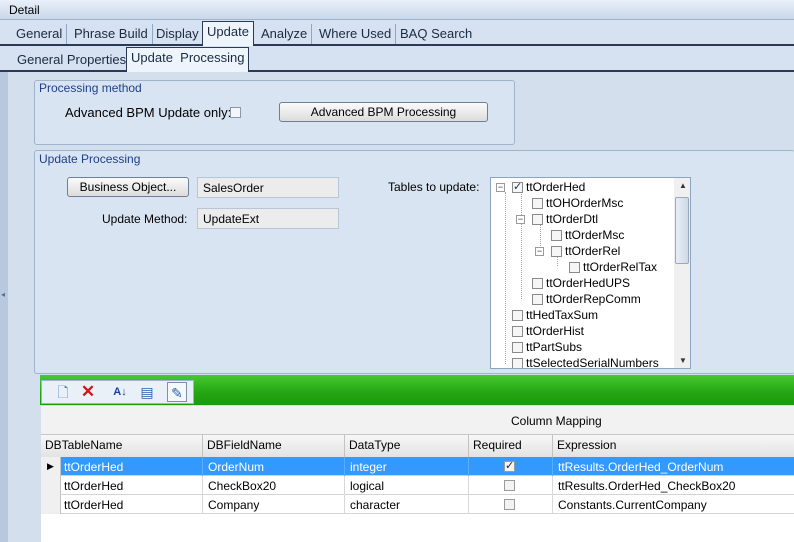 The image size is (794, 542). Describe the element at coordinates (407, 466) in the screenshot. I see `cell-datatype: integer` at that location.